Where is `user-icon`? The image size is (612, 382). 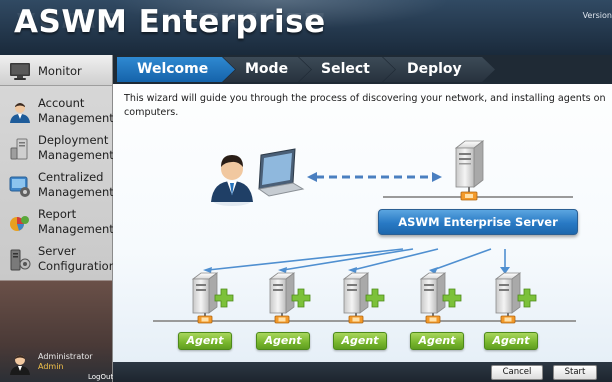
user-icon is located at coordinates (20, 113).